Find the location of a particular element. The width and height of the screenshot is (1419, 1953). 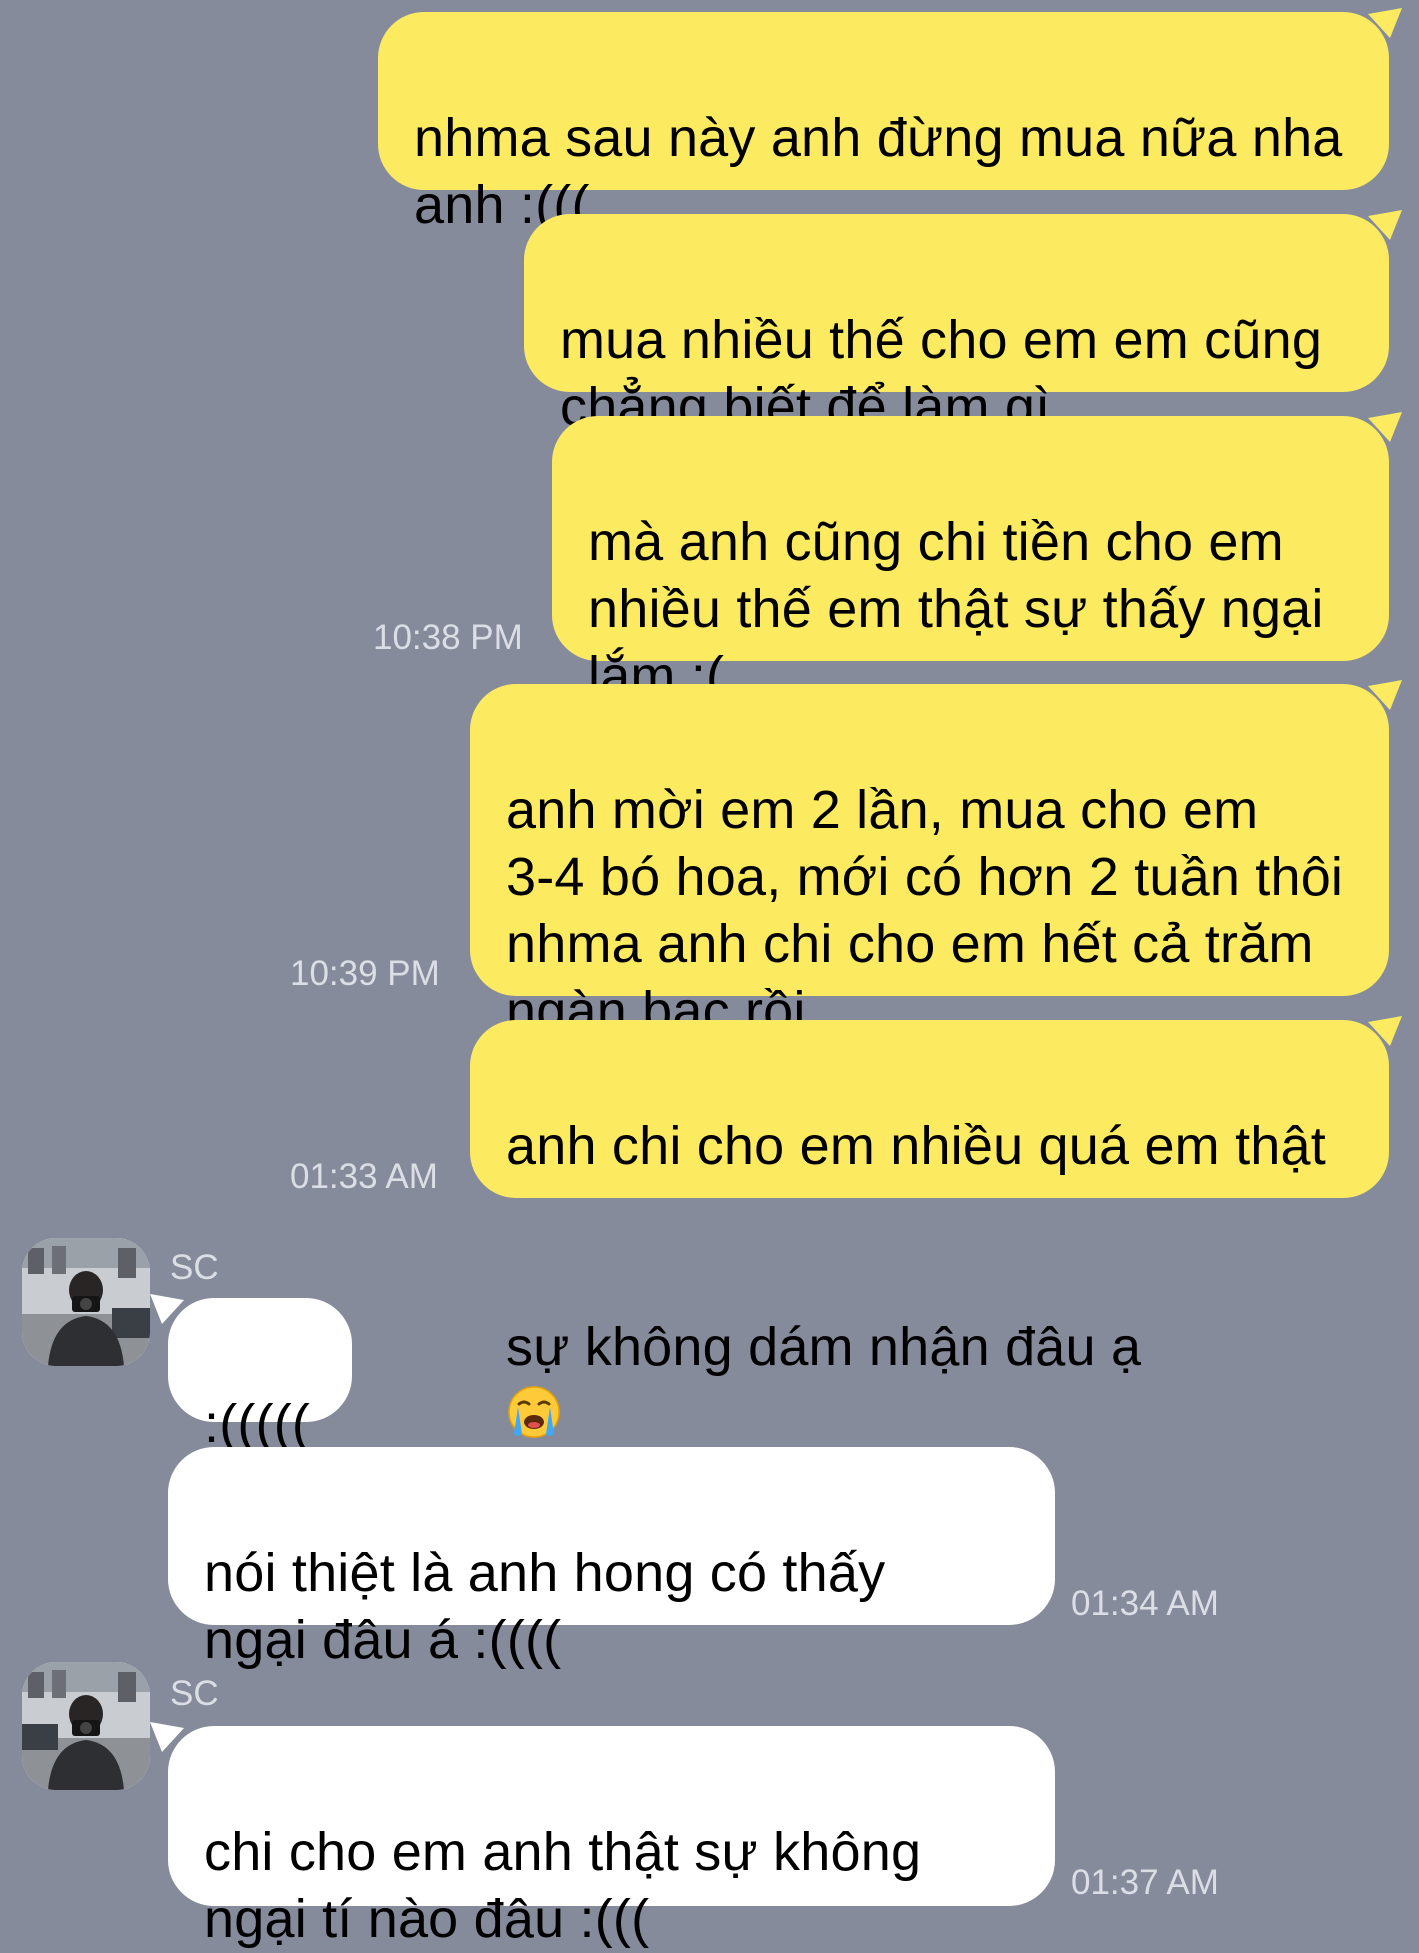

message-timestamp: 10:38 PM is located at coordinates (448, 637).